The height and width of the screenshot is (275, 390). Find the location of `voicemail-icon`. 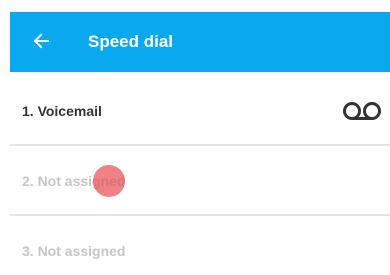

voicemail-icon is located at coordinates (362, 111).